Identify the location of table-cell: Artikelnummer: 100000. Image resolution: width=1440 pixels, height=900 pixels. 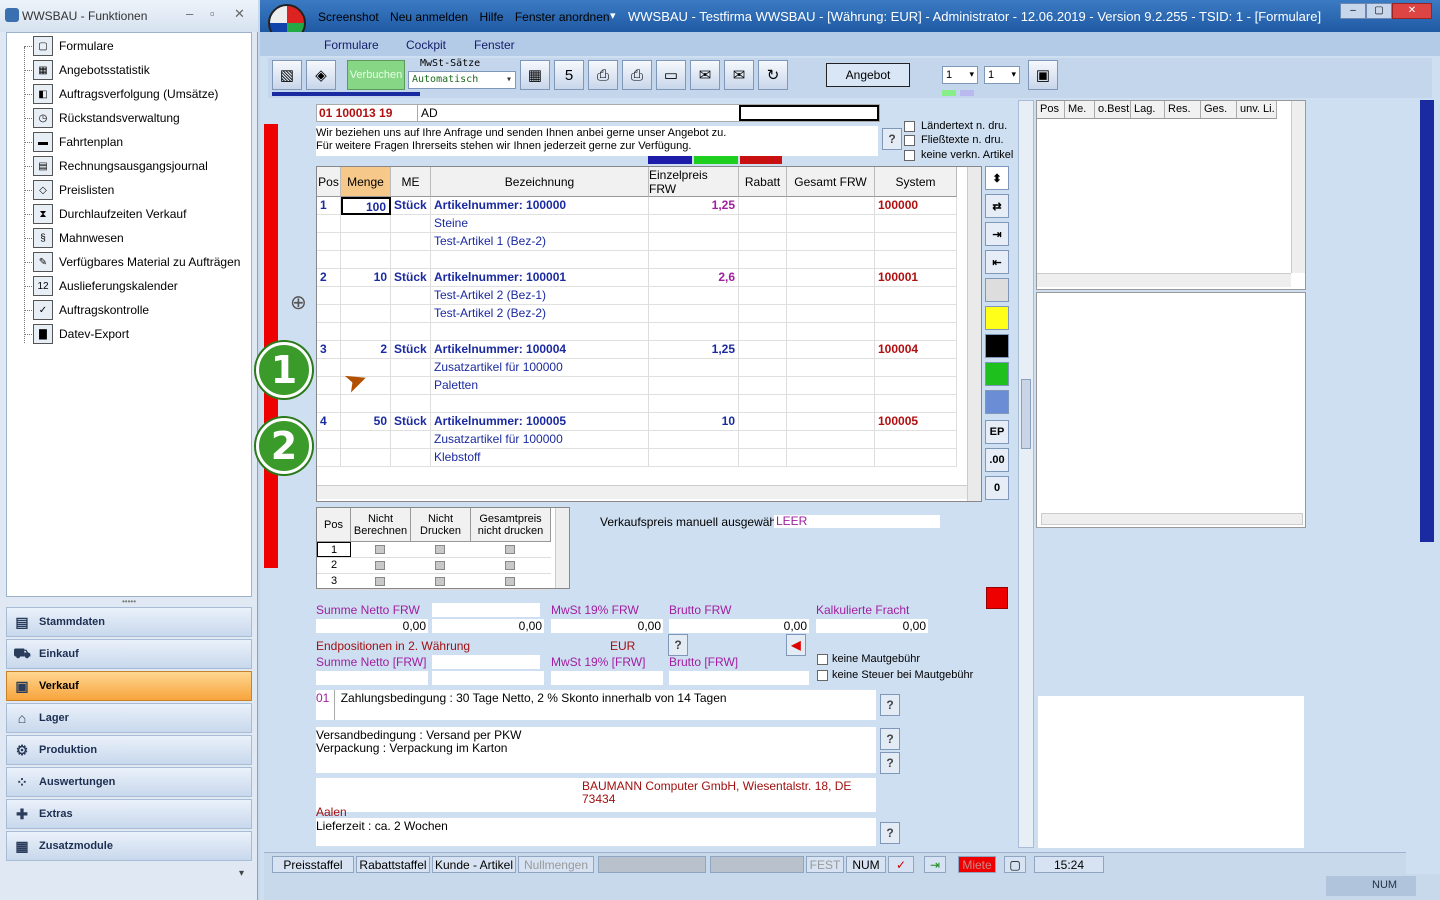
(540, 206).